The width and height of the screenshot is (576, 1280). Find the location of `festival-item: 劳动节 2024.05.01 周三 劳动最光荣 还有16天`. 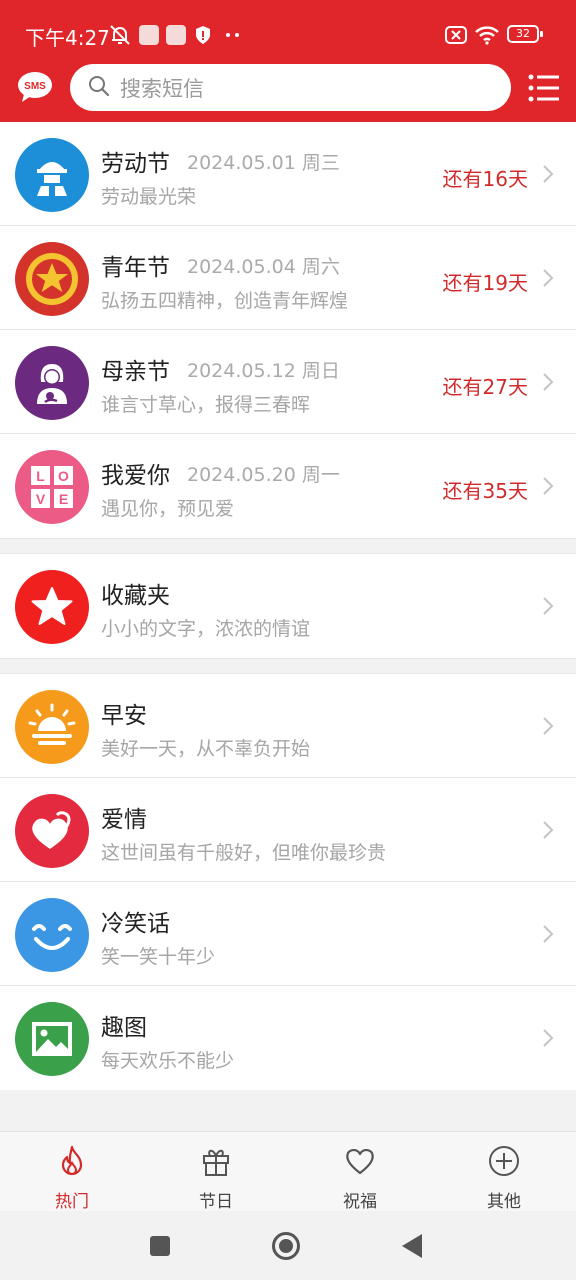

festival-item: 劳动节 2024.05.01 周三 劳动最光荣 还有16天 is located at coordinates (288, 174).